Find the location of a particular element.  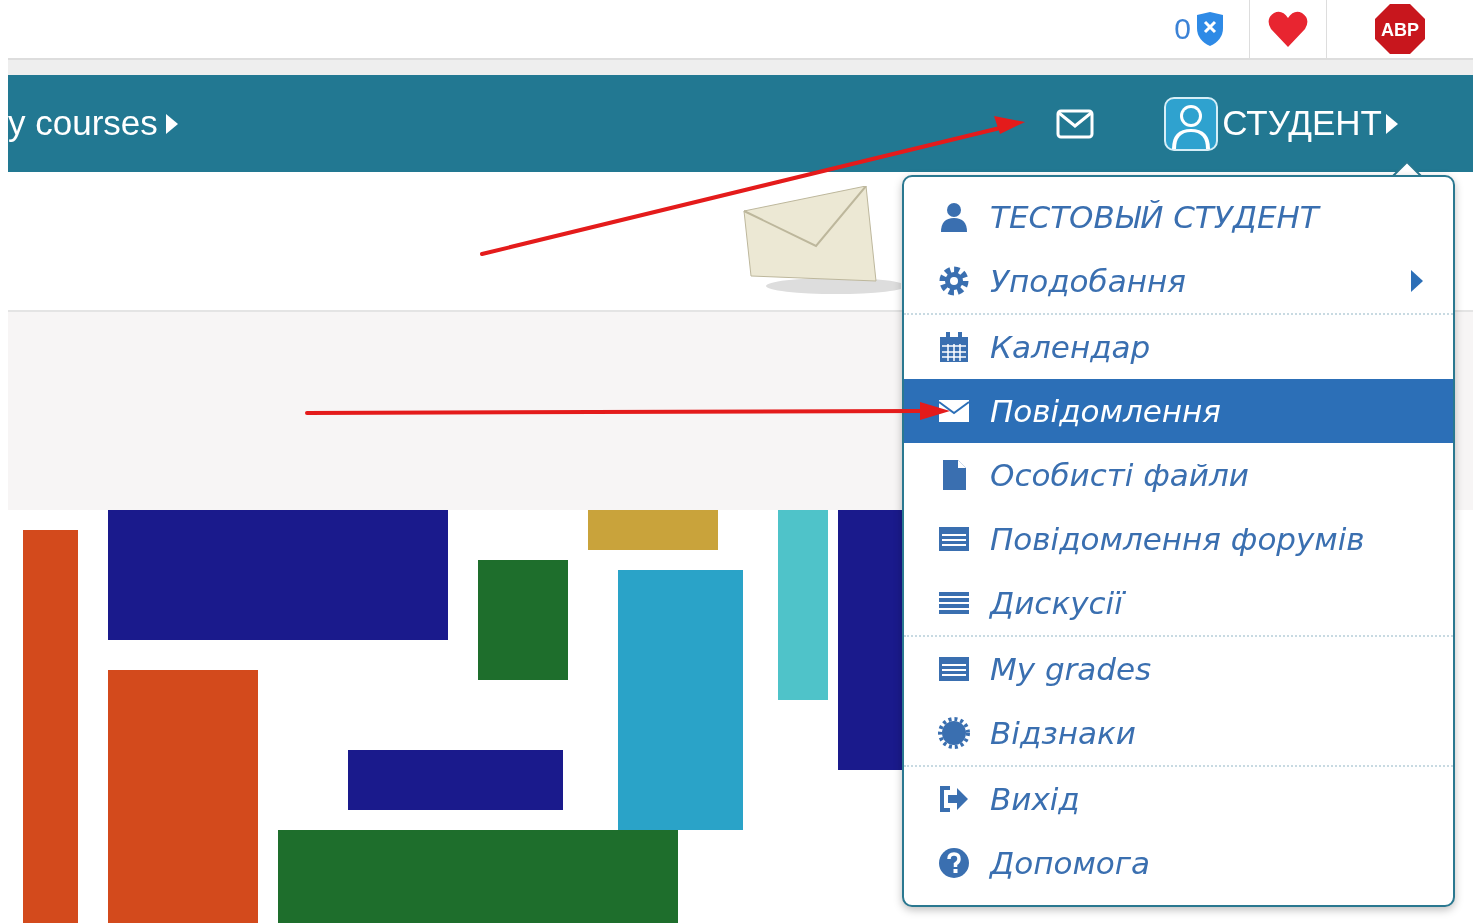

shield-icon is located at coordinates (1210, 29).